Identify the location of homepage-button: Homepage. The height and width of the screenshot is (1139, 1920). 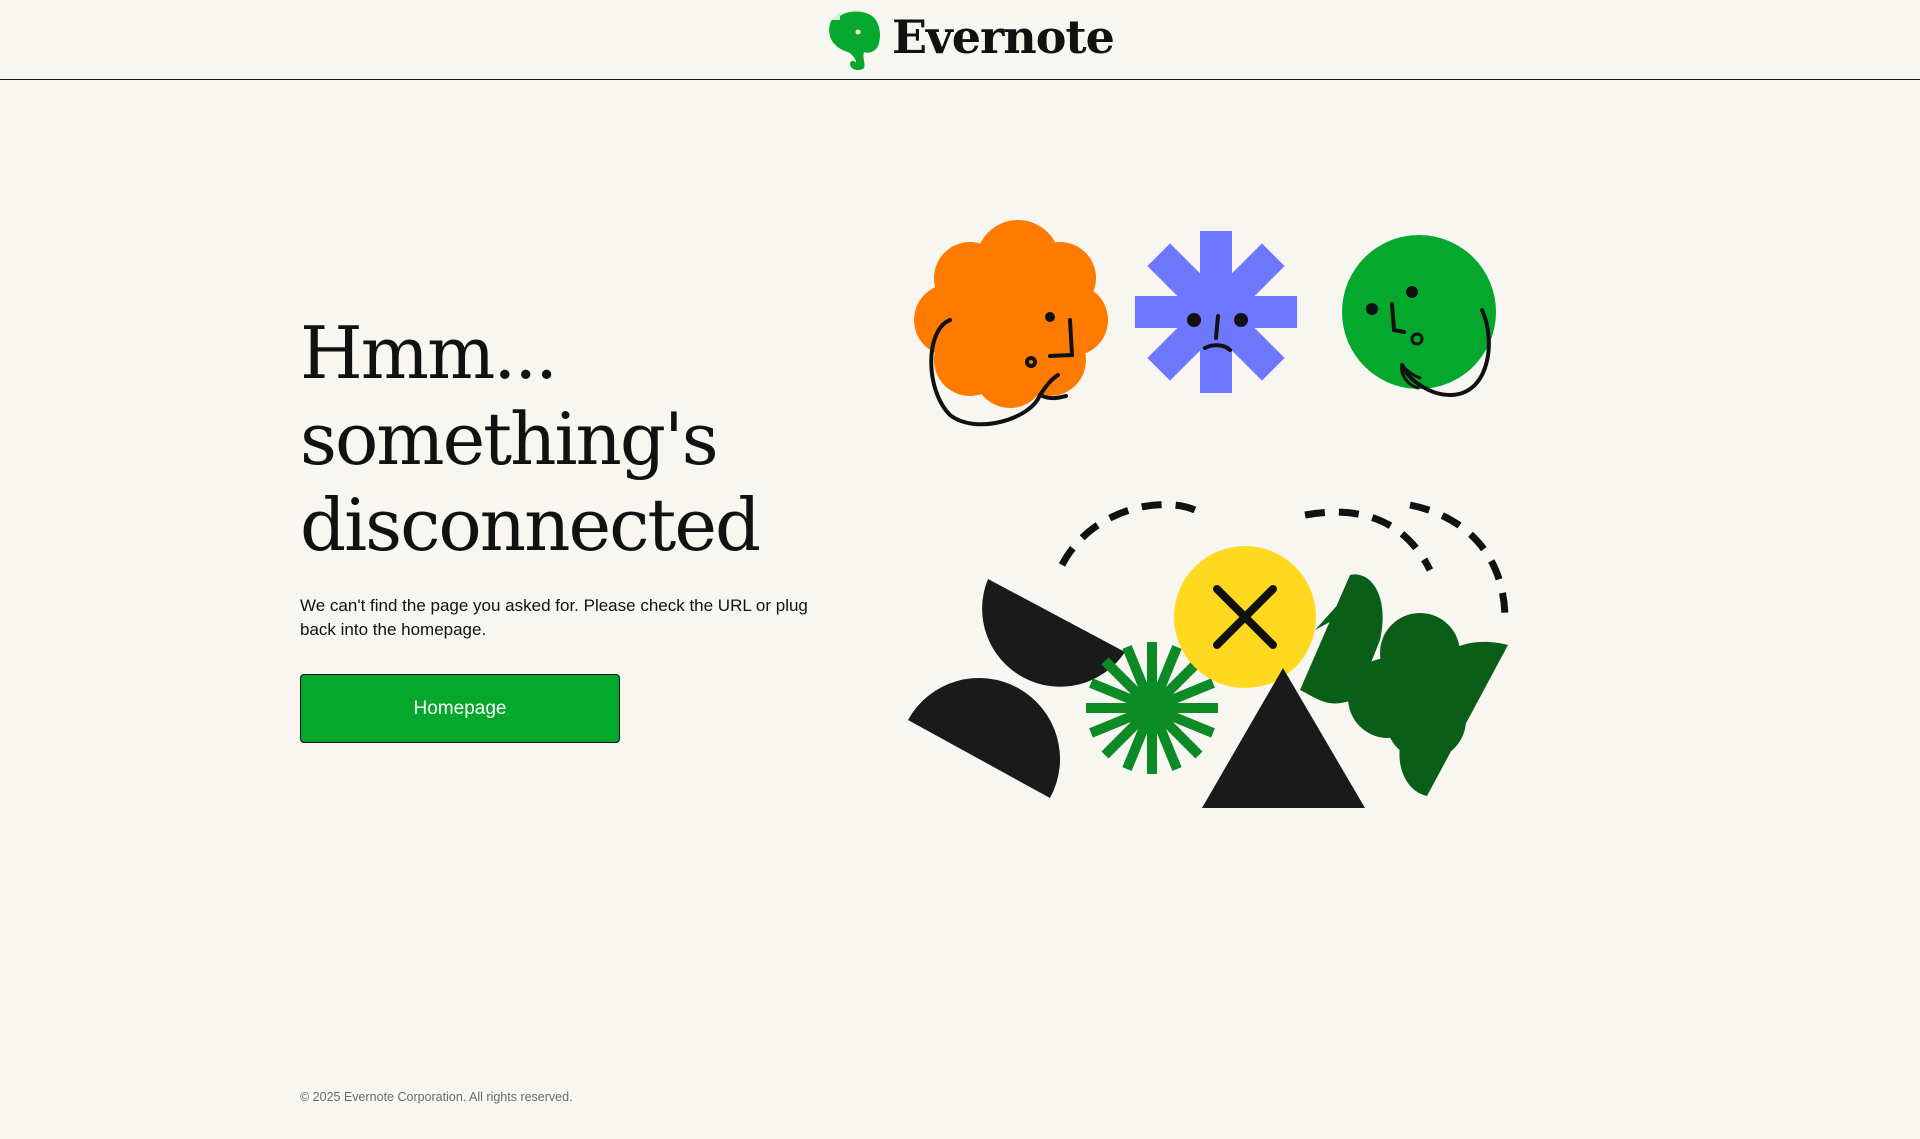
(460, 708).